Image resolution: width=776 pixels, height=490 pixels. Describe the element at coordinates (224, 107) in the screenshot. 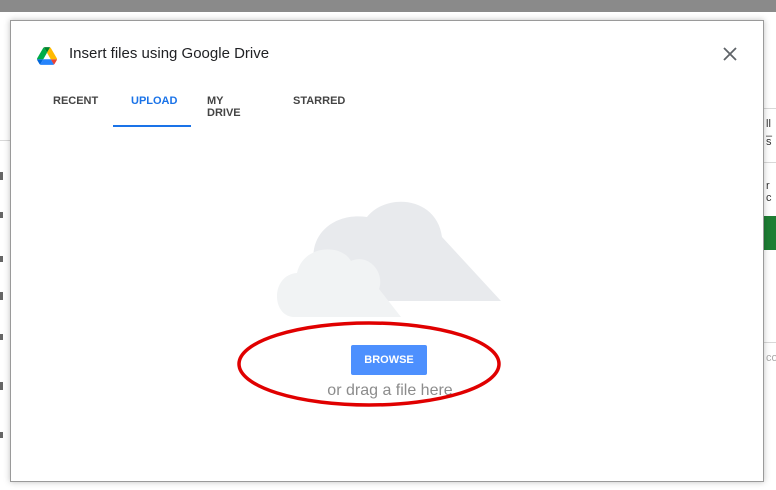

I see `tab-my-drive: MY DRIVE` at that location.